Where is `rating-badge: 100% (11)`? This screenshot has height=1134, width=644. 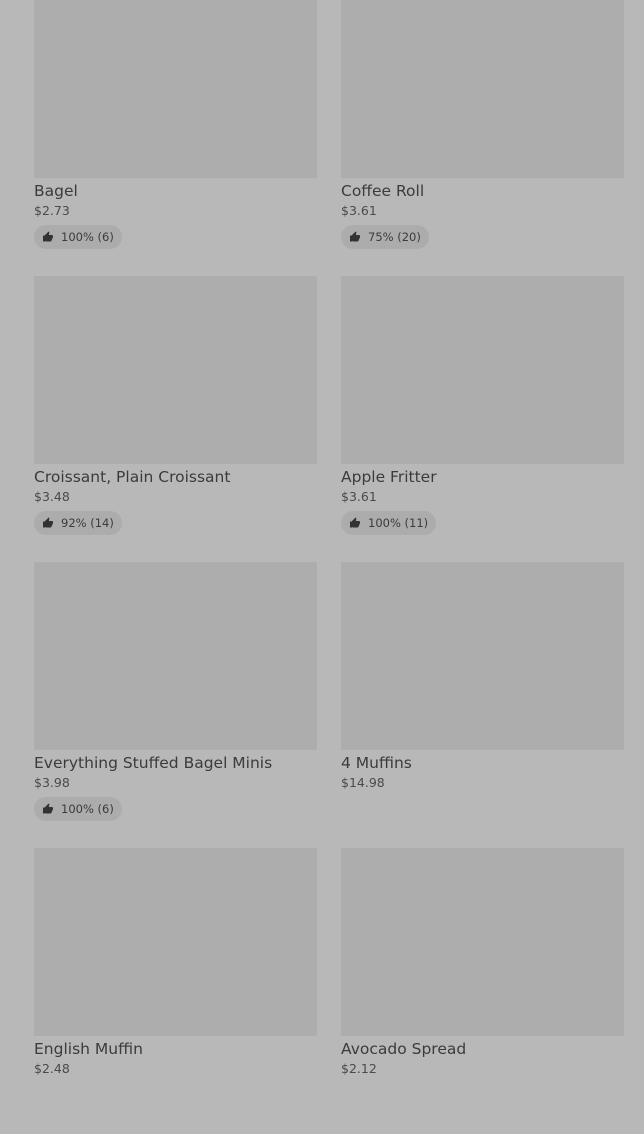 rating-badge: 100% (11) is located at coordinates (389, 523).